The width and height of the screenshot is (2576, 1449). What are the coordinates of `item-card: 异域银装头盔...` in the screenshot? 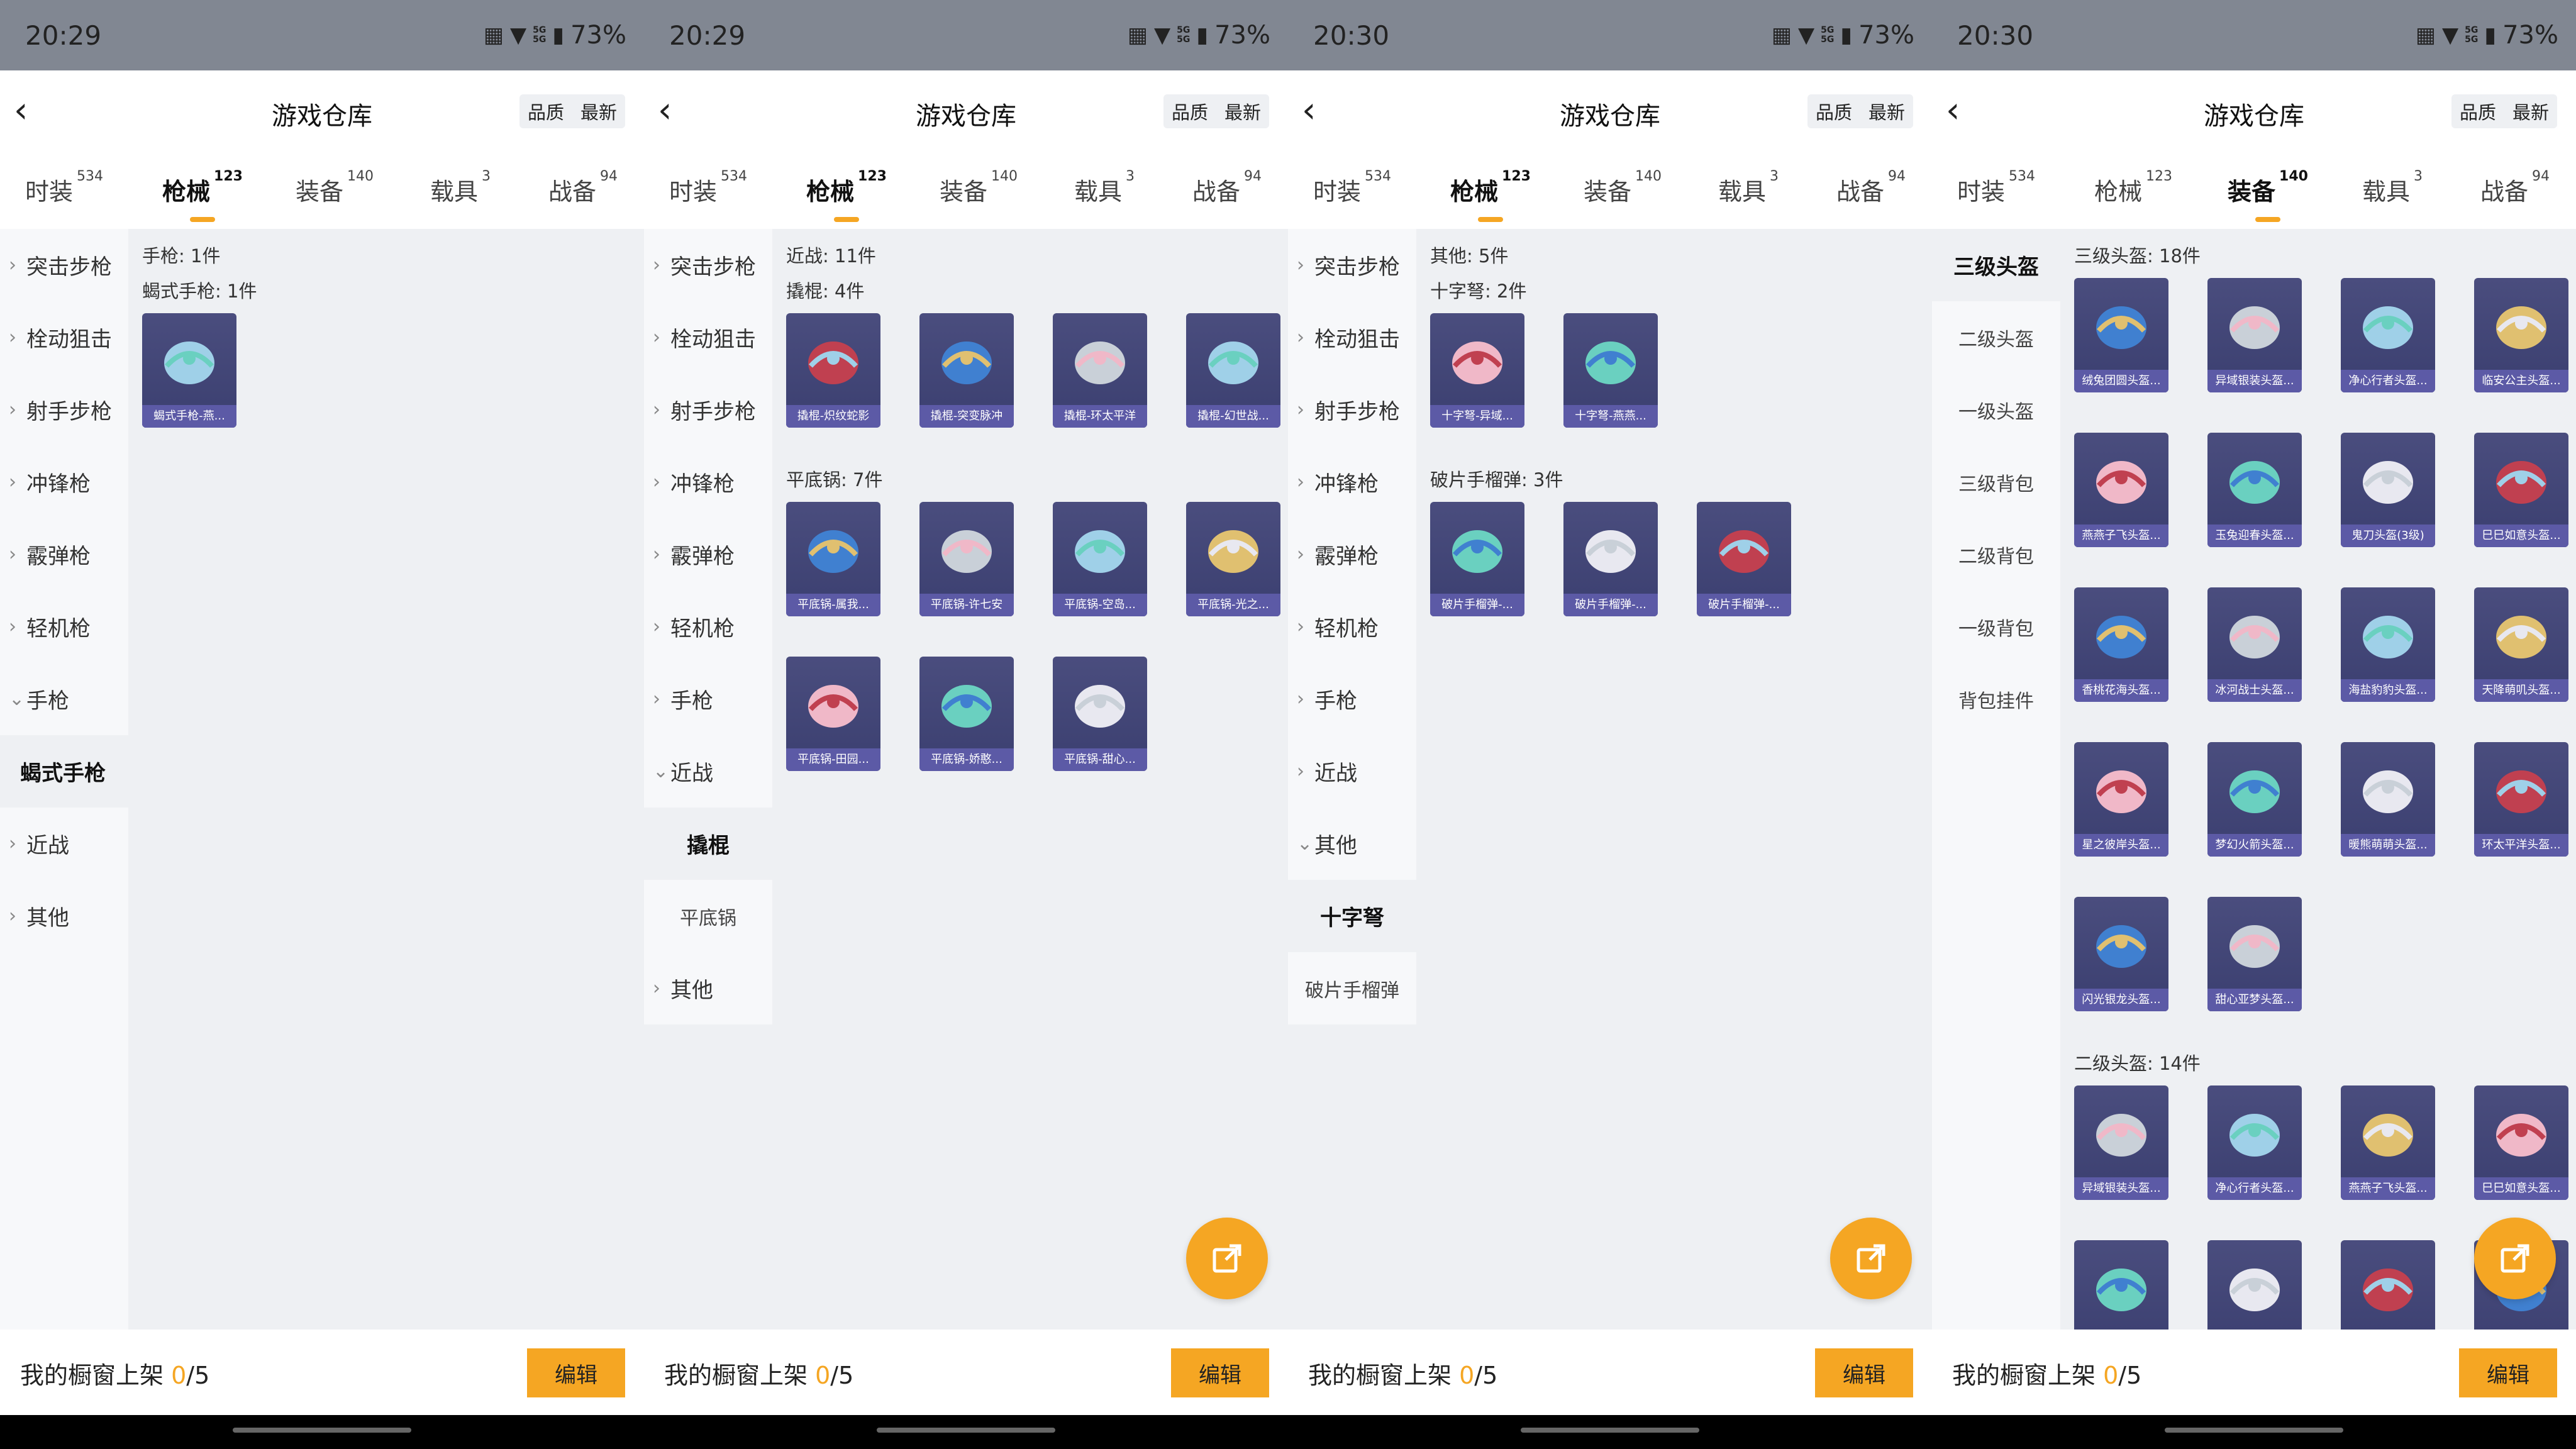 It's located at (2121, 1142).